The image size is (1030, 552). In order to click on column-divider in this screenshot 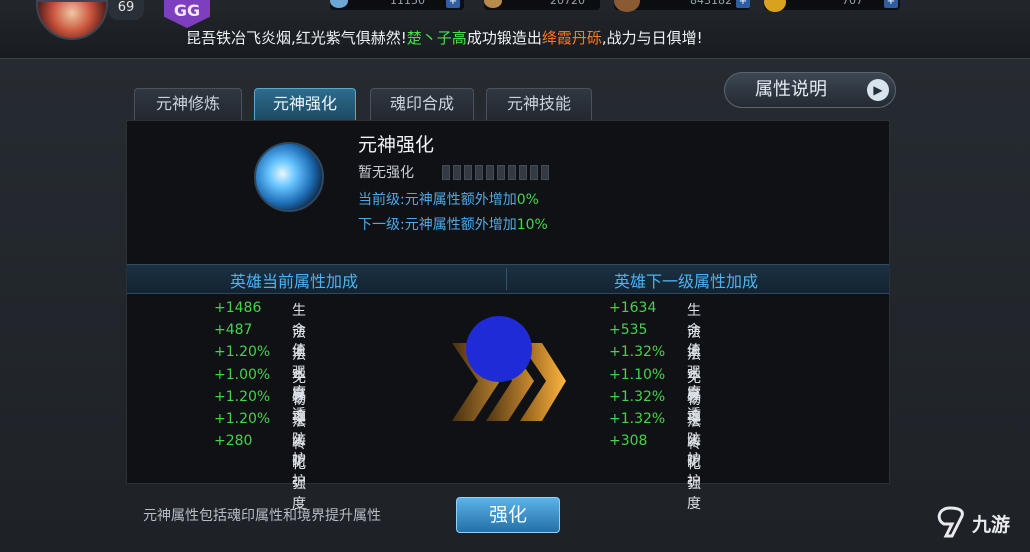, I will do `click(506, 279)`.